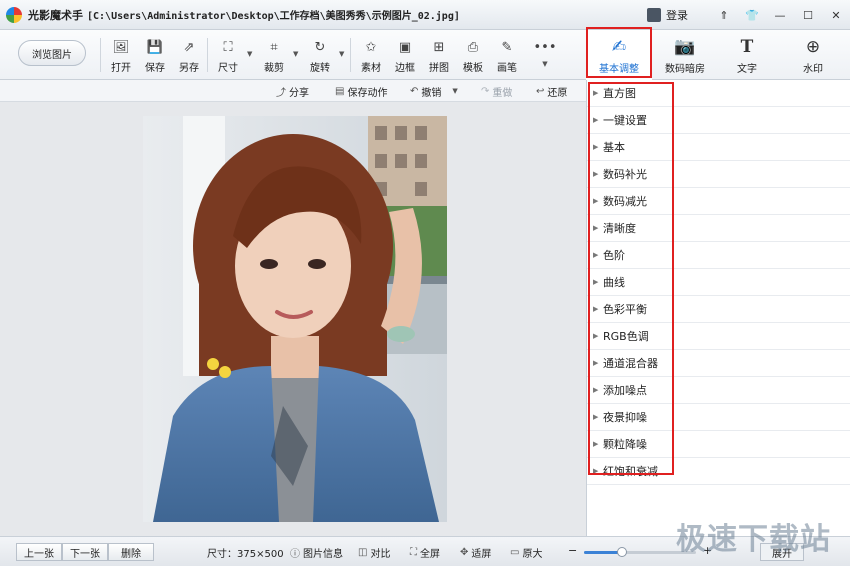 The height and width of the screenshot is (566, 850). I want to click on undo-icon: ↶, so click(414, 91).